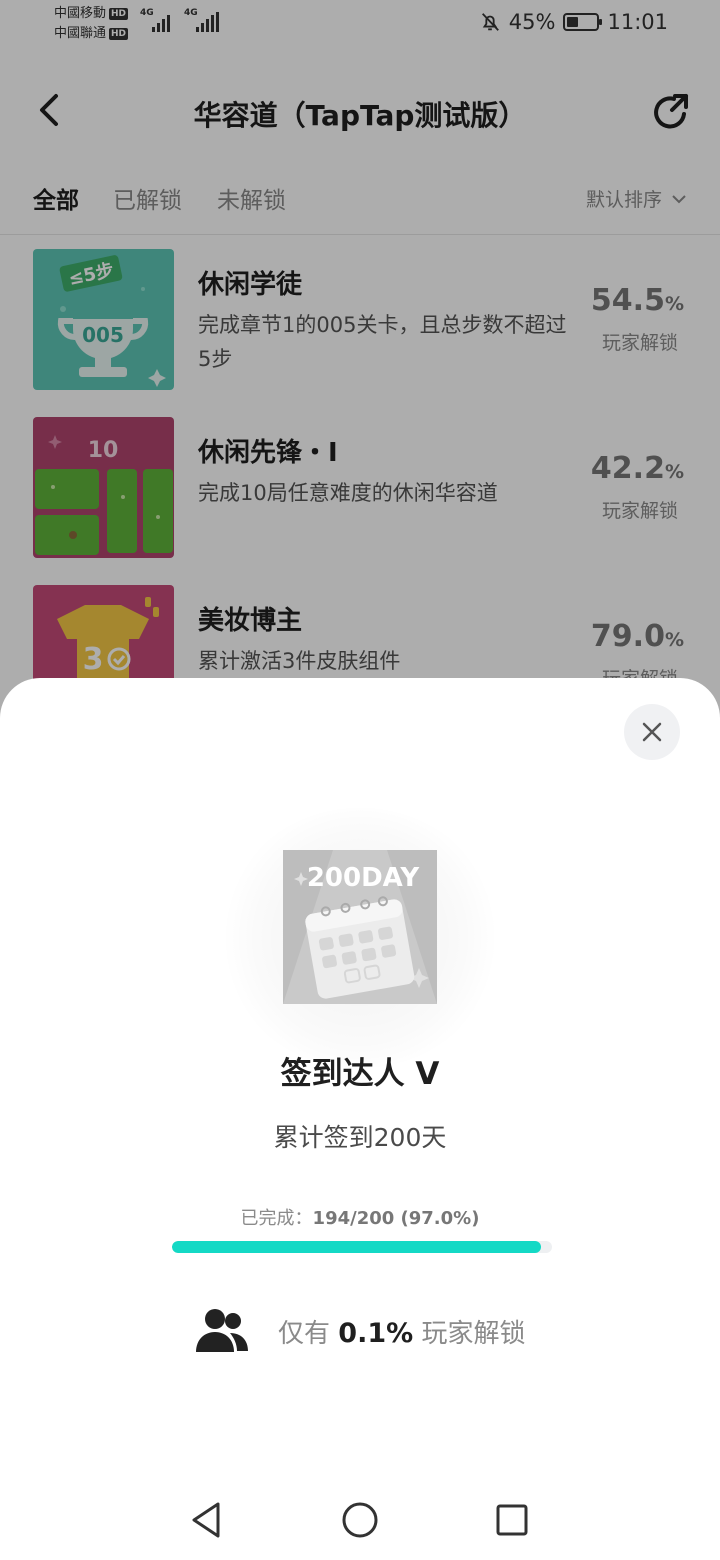 Image resolution: width=720 pixels, height=1560 pixels. What do you see at coordinates (360, 1137) in the screenshot?
I see `achievement-desc: 累计签到200天` at bounding box center [360, 1137].